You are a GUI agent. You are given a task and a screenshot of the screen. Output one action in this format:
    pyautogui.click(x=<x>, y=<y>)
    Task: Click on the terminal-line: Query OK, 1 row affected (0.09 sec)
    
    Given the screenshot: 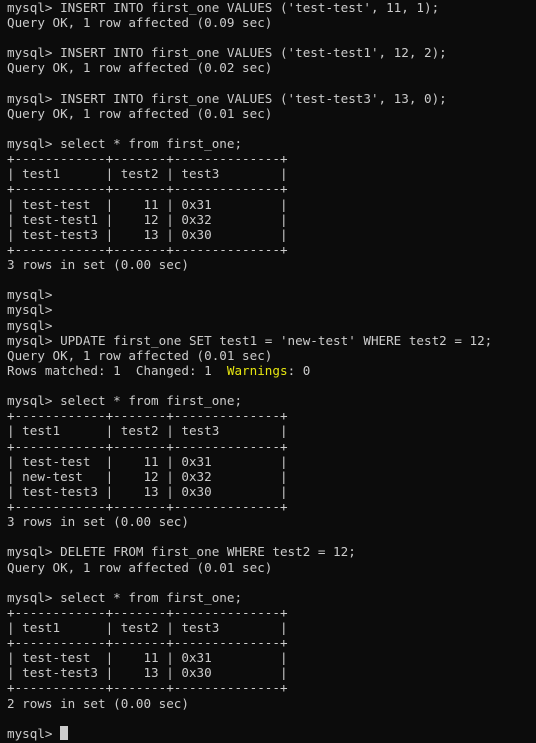 What is the action you would take?
    pyautogui.click(x=140, y=22)
    